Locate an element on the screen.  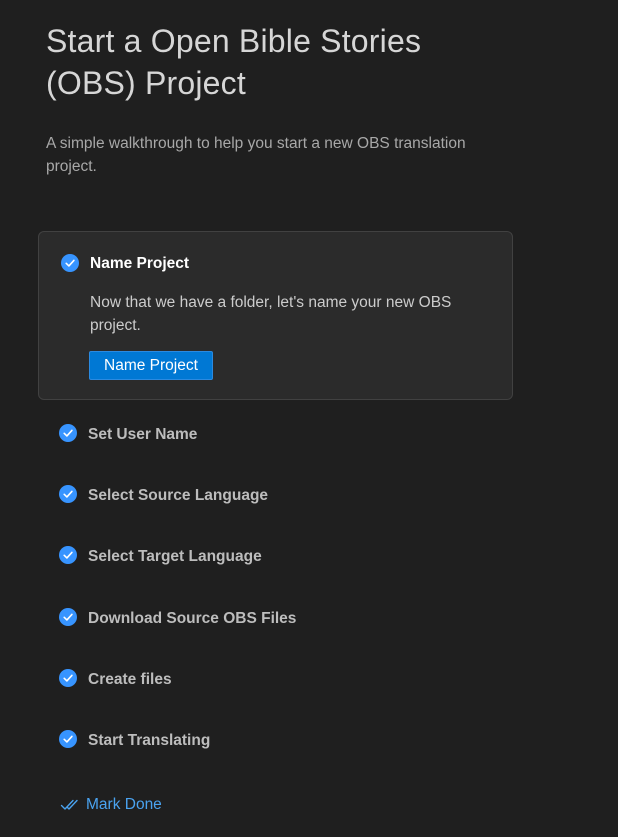
active-step-title: Name Project is located at coordinates (140, 263).